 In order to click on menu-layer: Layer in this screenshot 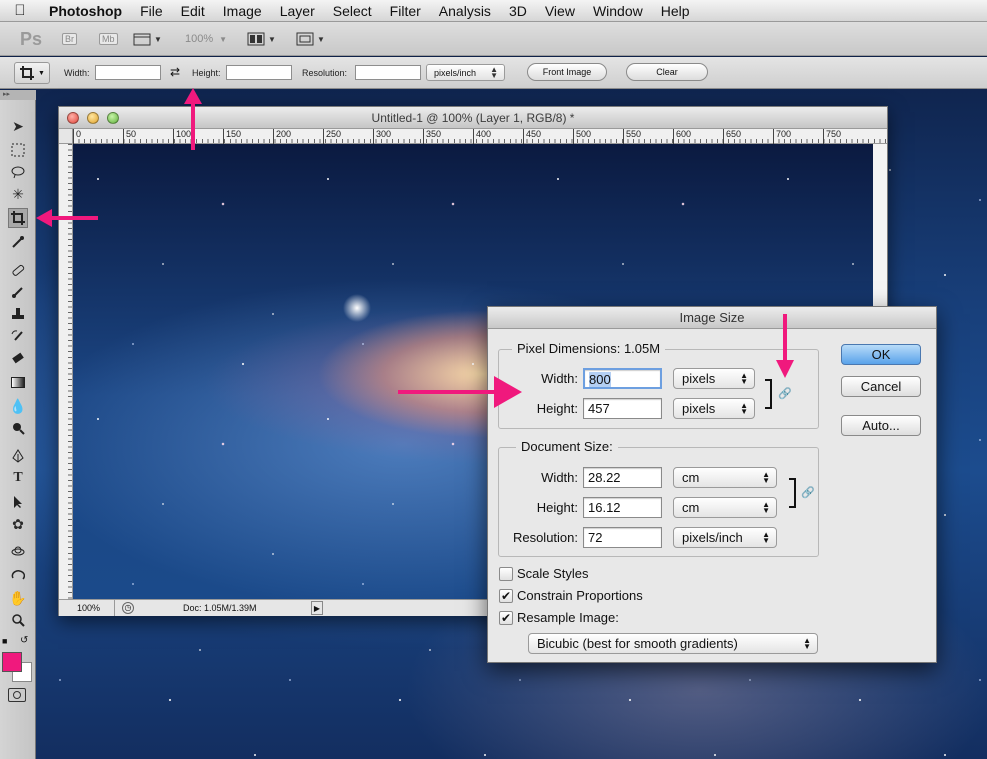, I will do `click(297, 11)`.